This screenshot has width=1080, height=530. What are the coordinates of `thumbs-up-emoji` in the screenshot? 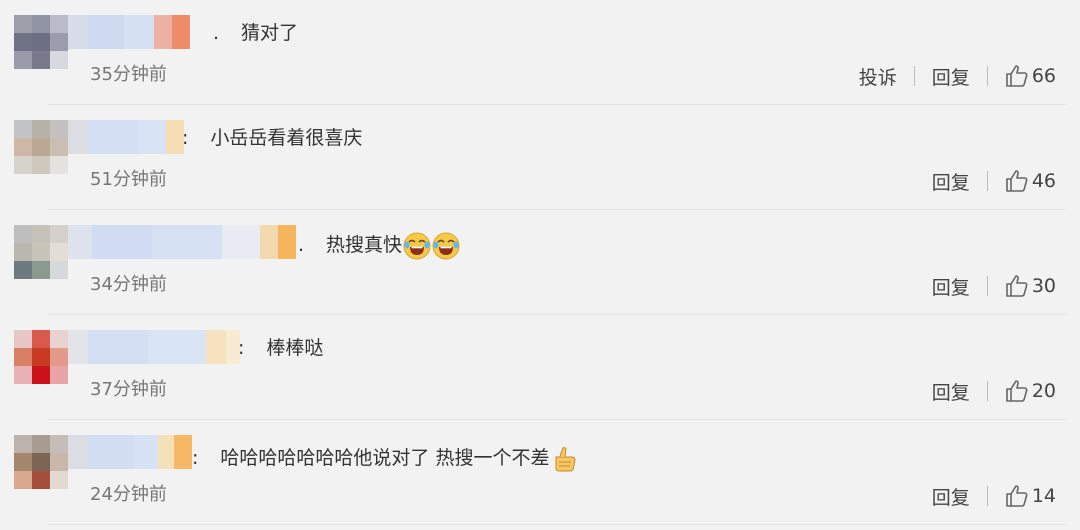 It's located at (565, 458).